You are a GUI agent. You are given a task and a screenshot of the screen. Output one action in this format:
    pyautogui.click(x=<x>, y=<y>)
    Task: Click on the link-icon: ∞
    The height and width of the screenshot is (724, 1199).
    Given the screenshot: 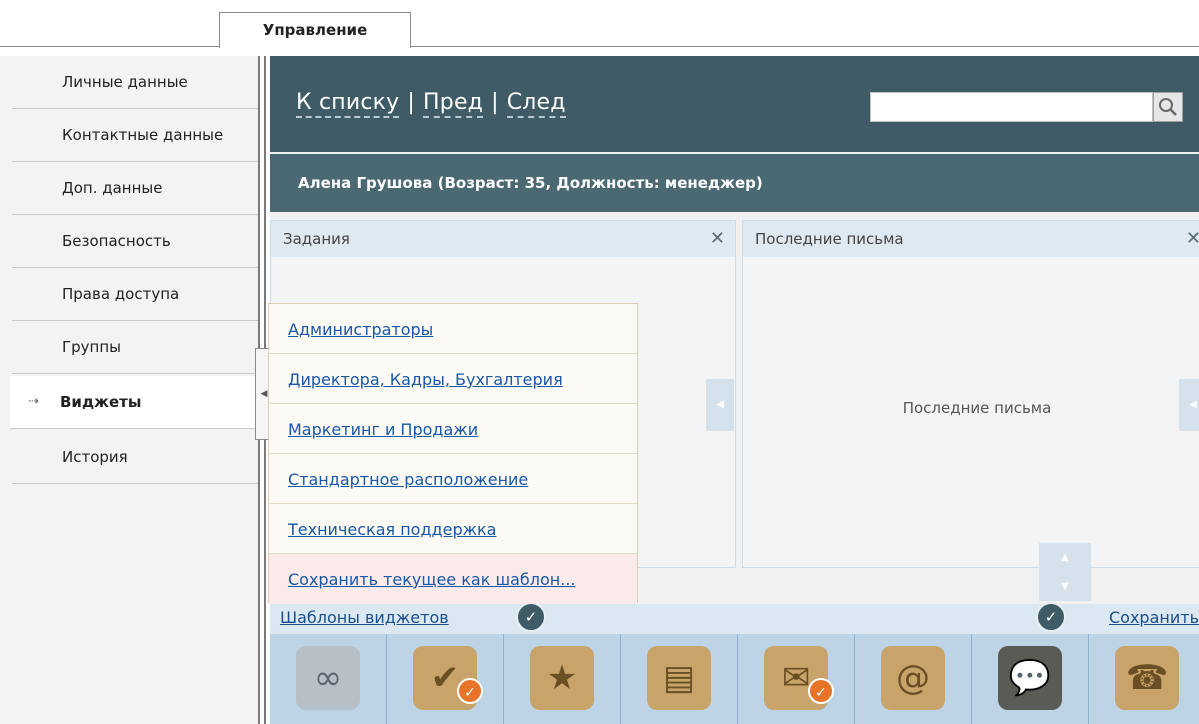 What is the action you would take?
    pyautogui.click(x=328, y=678)
    